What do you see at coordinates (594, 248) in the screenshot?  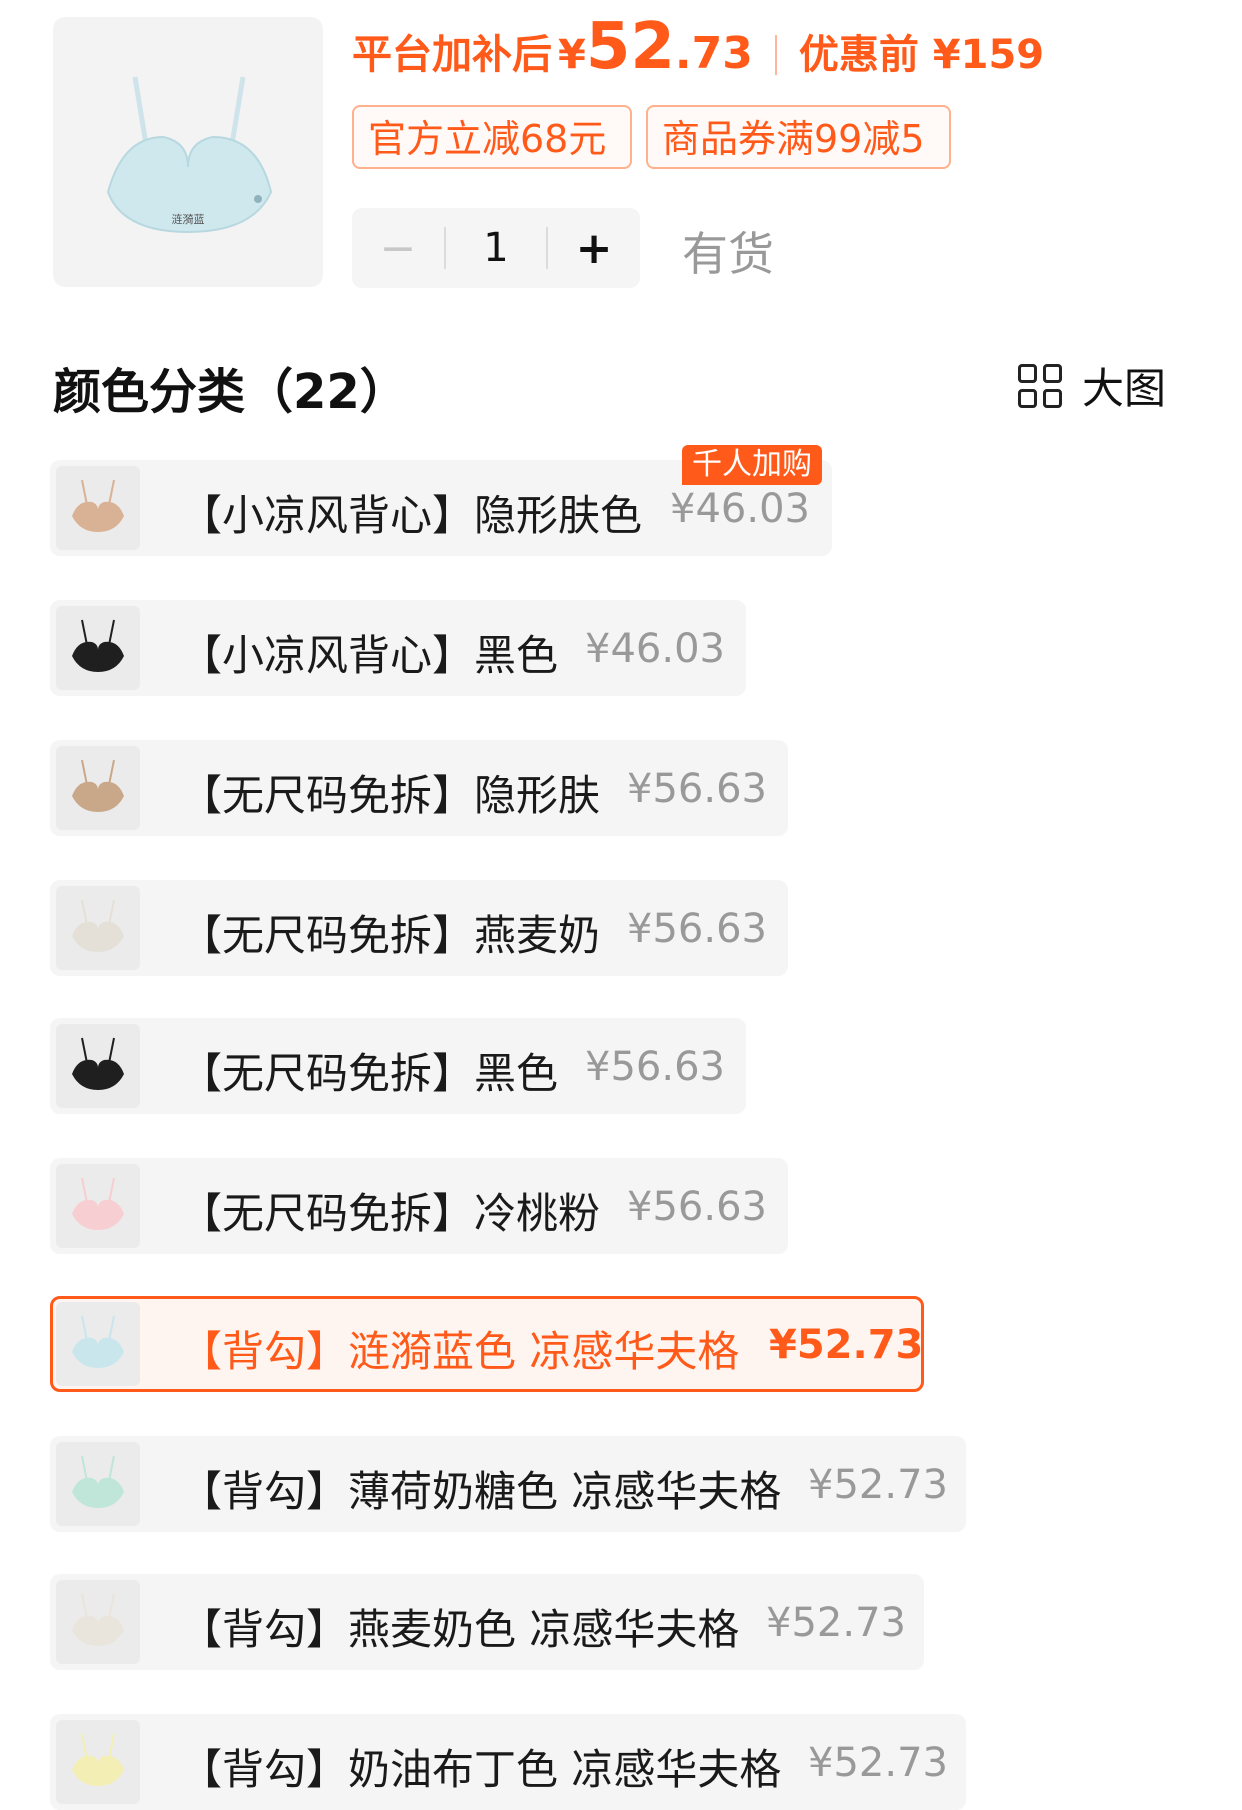 I see `increase-button: +` at bounding box center [594, 248].